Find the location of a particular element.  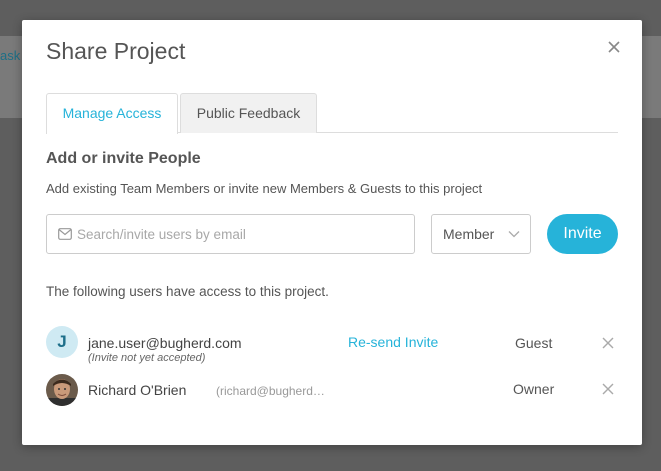

user-role: Guest is located at coordinates (533, 343).